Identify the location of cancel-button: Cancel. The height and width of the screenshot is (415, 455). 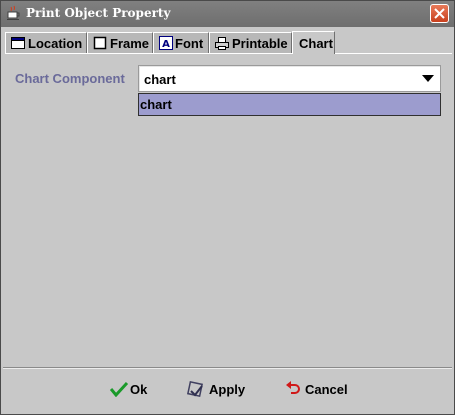
(318, 390).